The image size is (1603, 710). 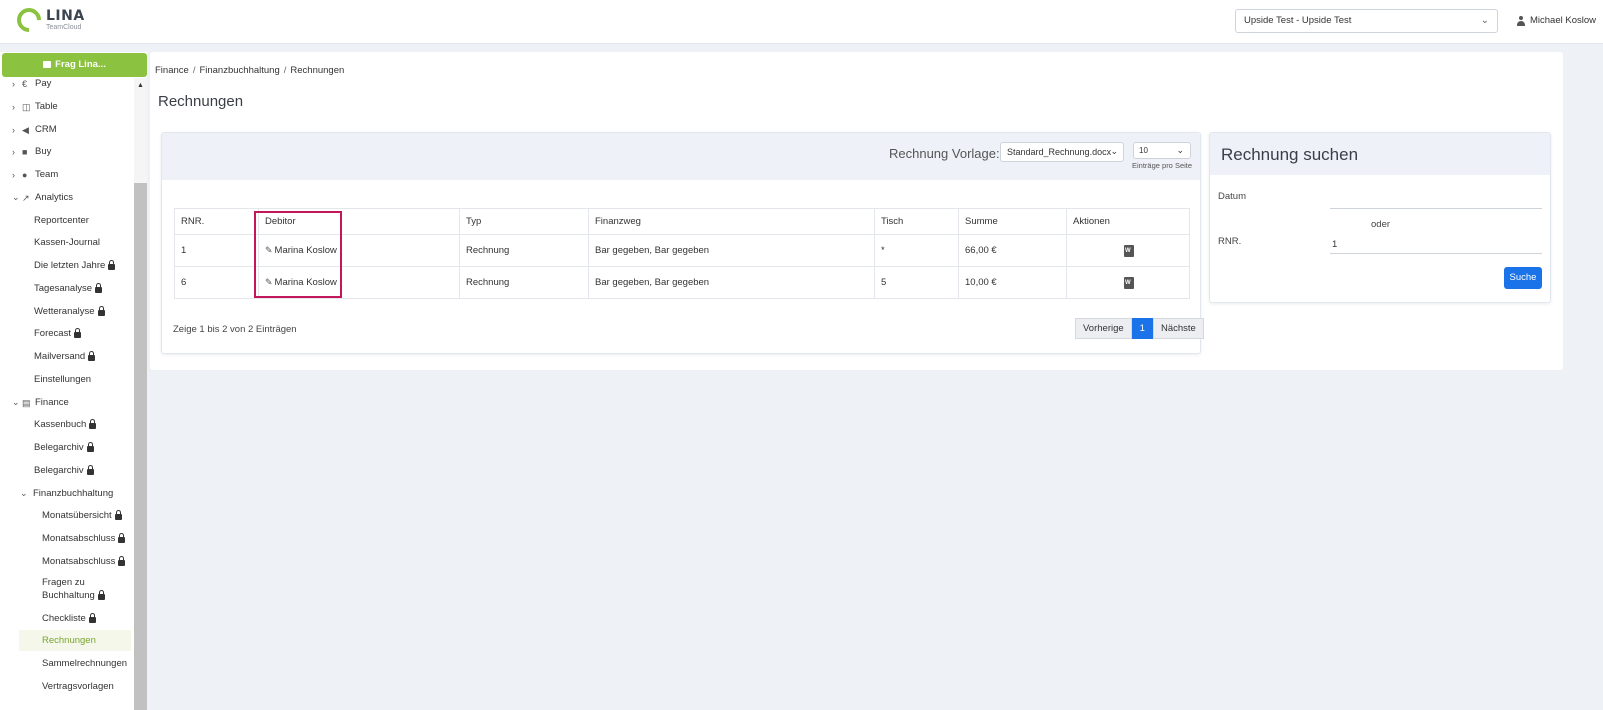 What do you see at coordinates (84, 663) in the screenshot?
I see `sidebar-item-sammelrechnungen: Sammelrechnungen` at bounding box center [84, 663].